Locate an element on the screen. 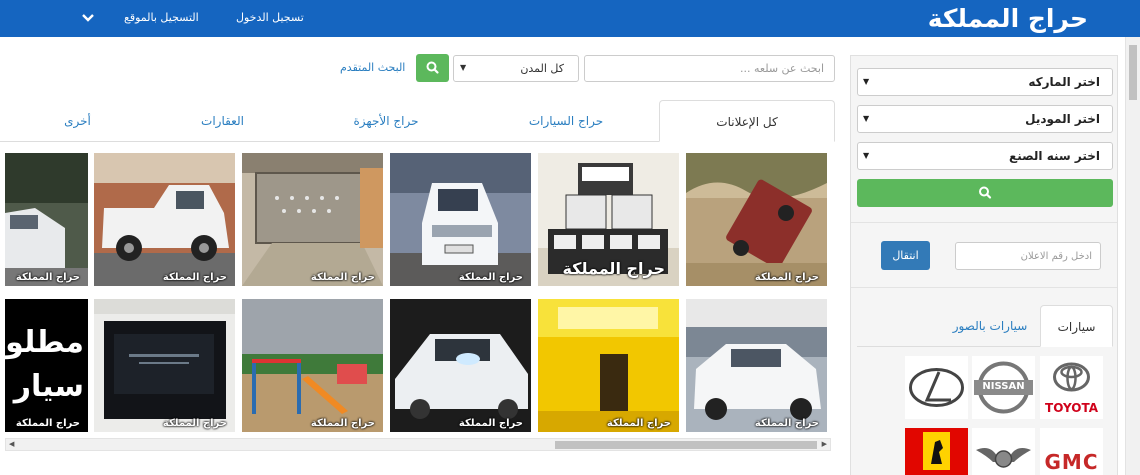  tab-other: أخرى is located at coordinates (77, 121).